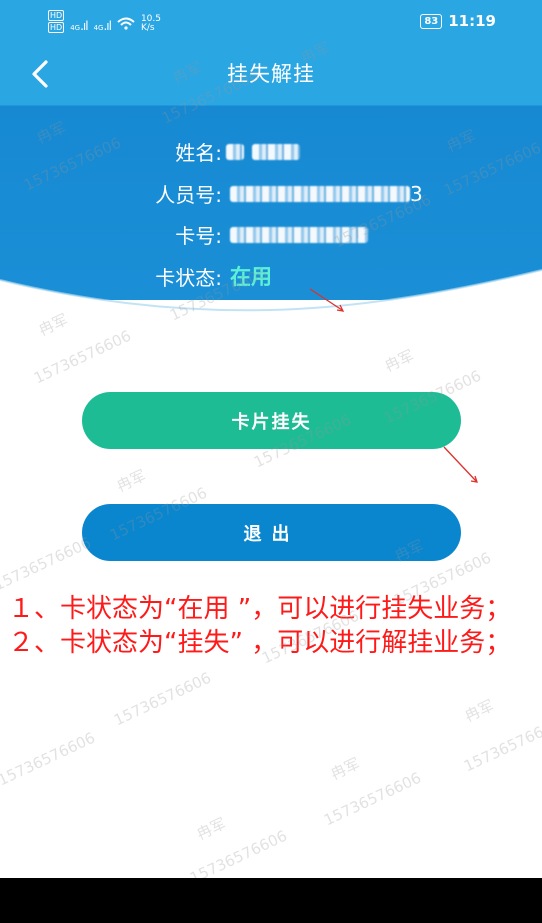 This screenshot has width=542, height=923. I want to click on id-label: 人员号:, so click(188, 195).